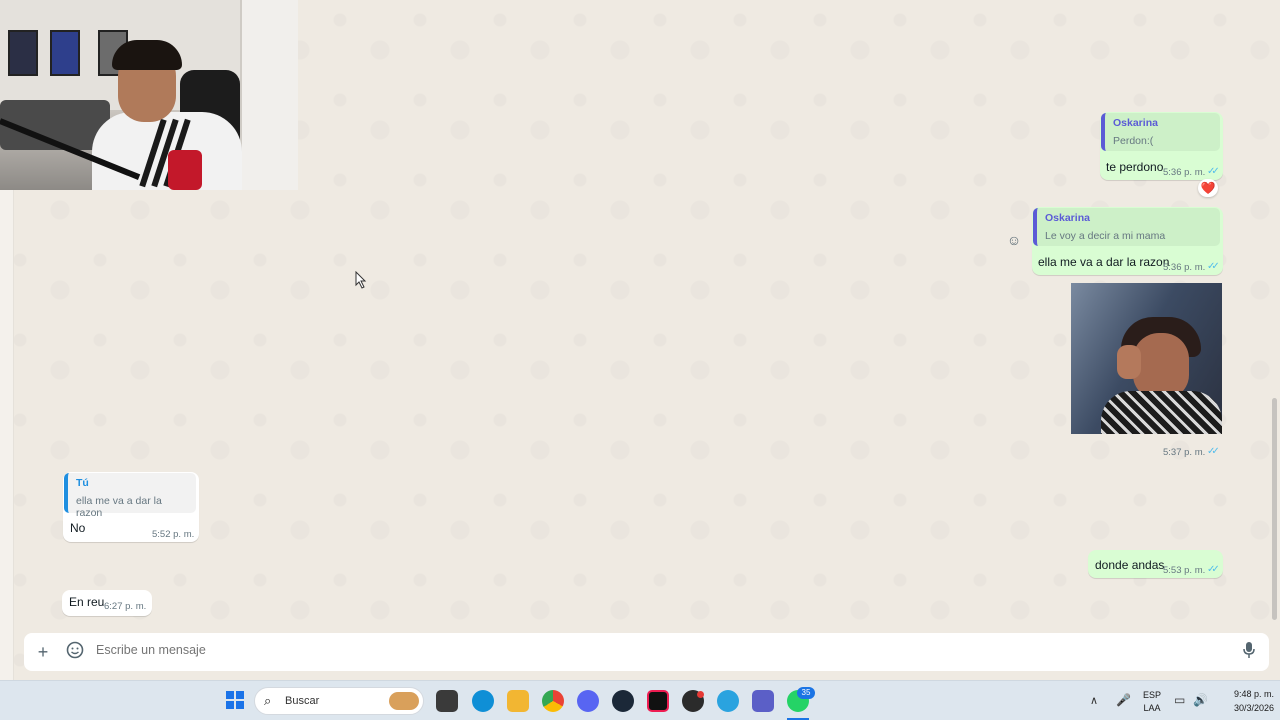  Describe the element at coordinates (1152, 708) in the screenshot. I see `input-language-line2: LAA` at that location.